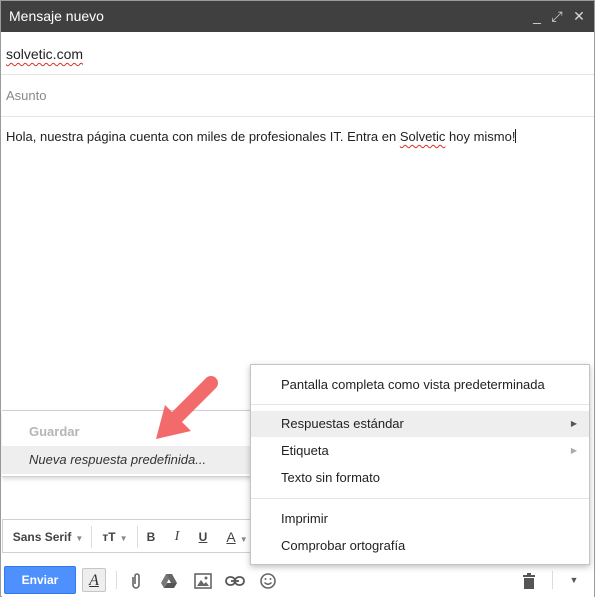 The width and height of the screenshot is (595, 597). What do you see at coordinates (151, 537) in the screenshot?
I see `bold-button: B` at bounding box center [151, 537].